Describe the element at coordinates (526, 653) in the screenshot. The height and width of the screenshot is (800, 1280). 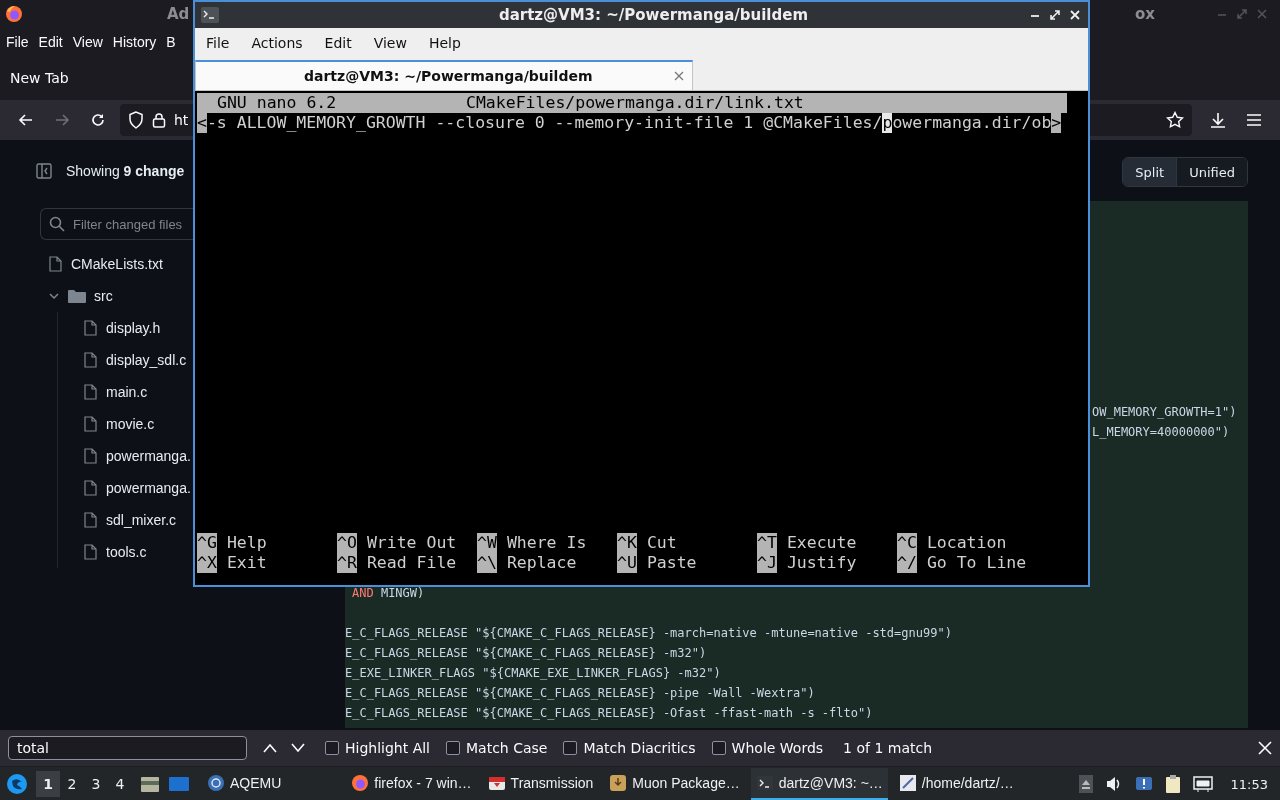
I see `code-line: E_C_FLAGS_RELEASE "${CMAKE_C_FLAGS_RELEASE} -m32")` at that location.